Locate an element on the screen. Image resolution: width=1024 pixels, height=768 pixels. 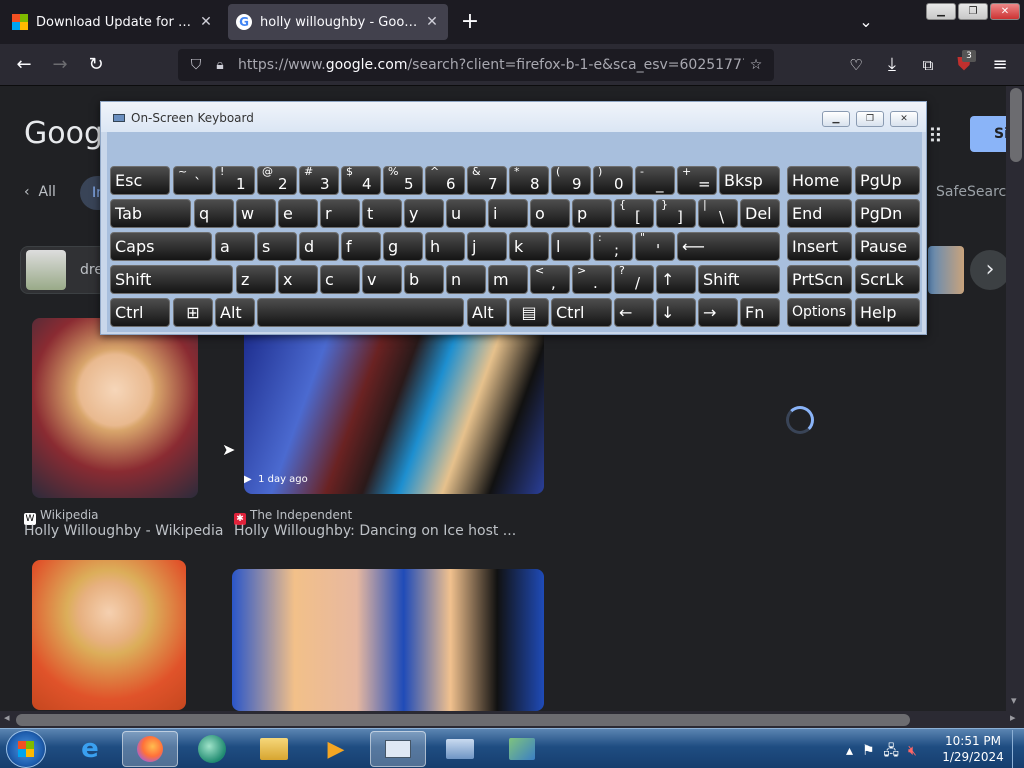
key-o: o is located at coordinates (550, 213).